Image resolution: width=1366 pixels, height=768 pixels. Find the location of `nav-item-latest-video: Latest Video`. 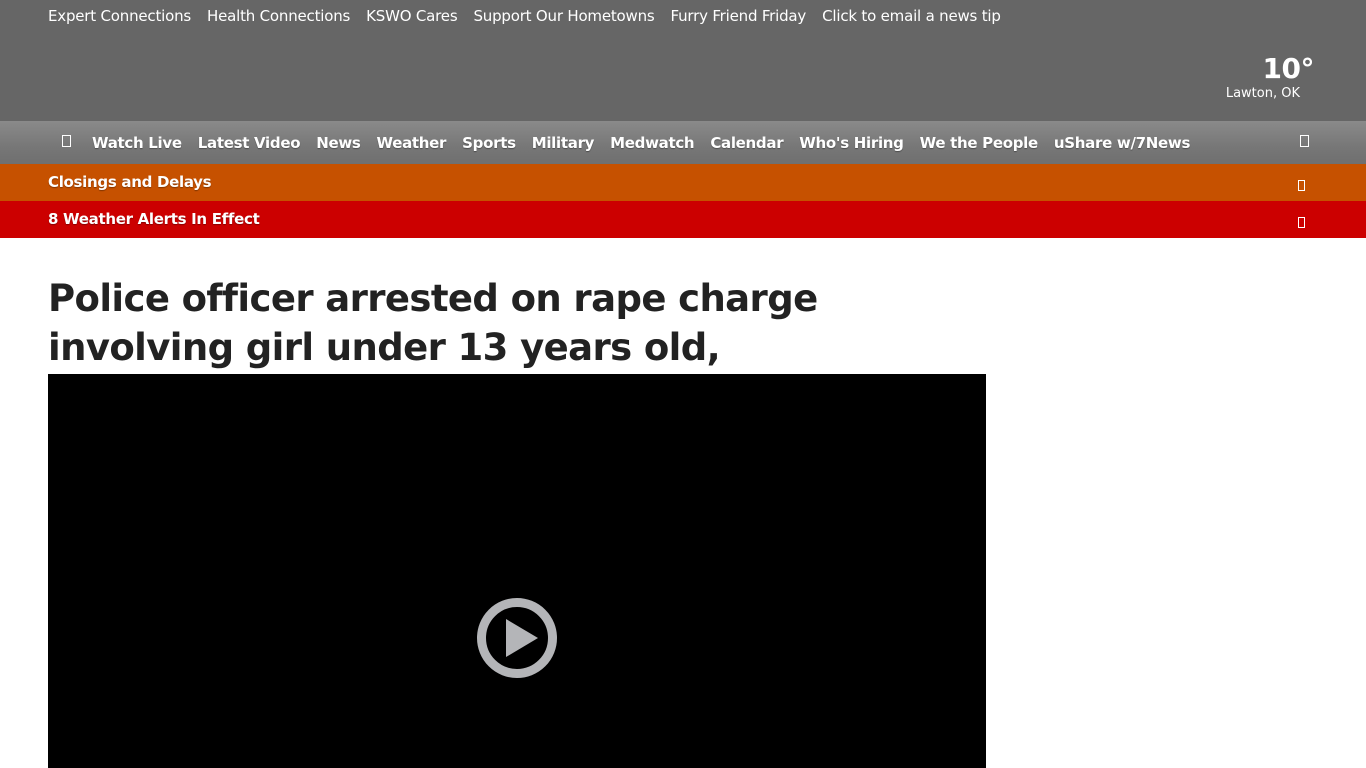

nav-item-latest-video: Latest Video is located at coordinates (249, 143).